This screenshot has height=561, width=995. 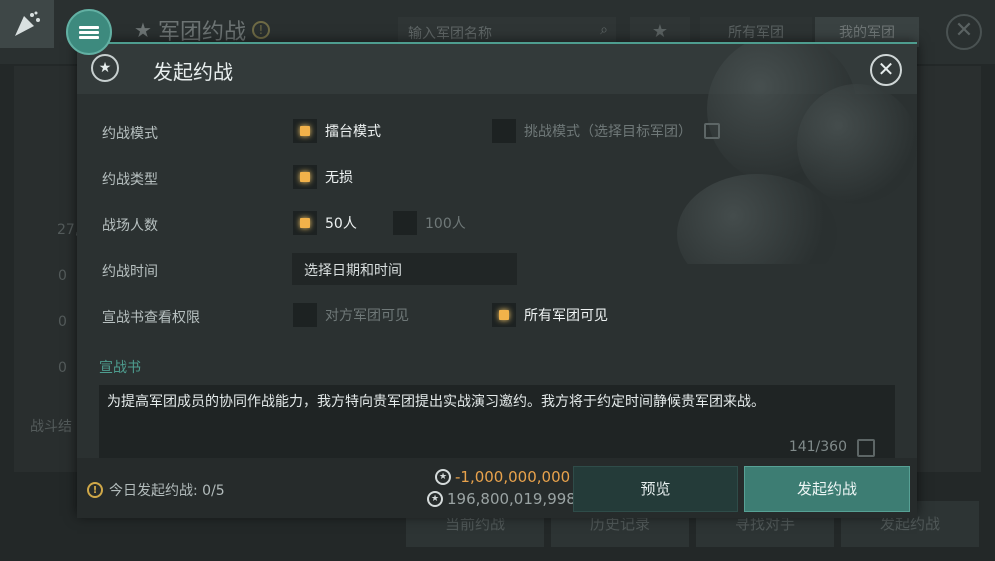 I want to click on option-50-players: 50人, so click(x=325, y=223).